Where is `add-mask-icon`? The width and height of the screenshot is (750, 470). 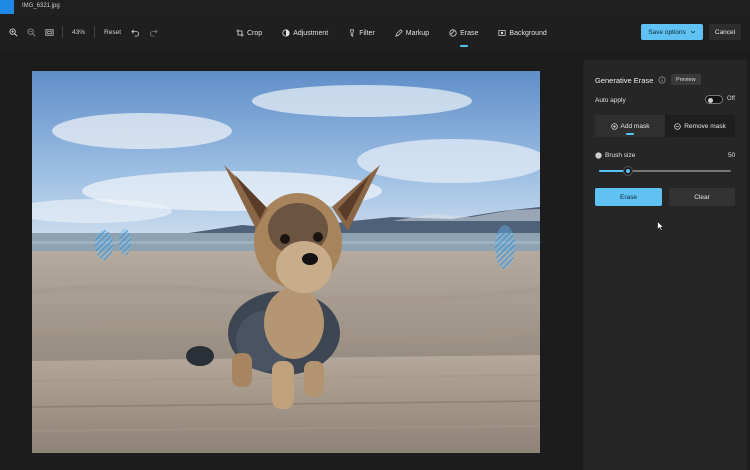
add-mask-icon is located at coordinates (614, 126).